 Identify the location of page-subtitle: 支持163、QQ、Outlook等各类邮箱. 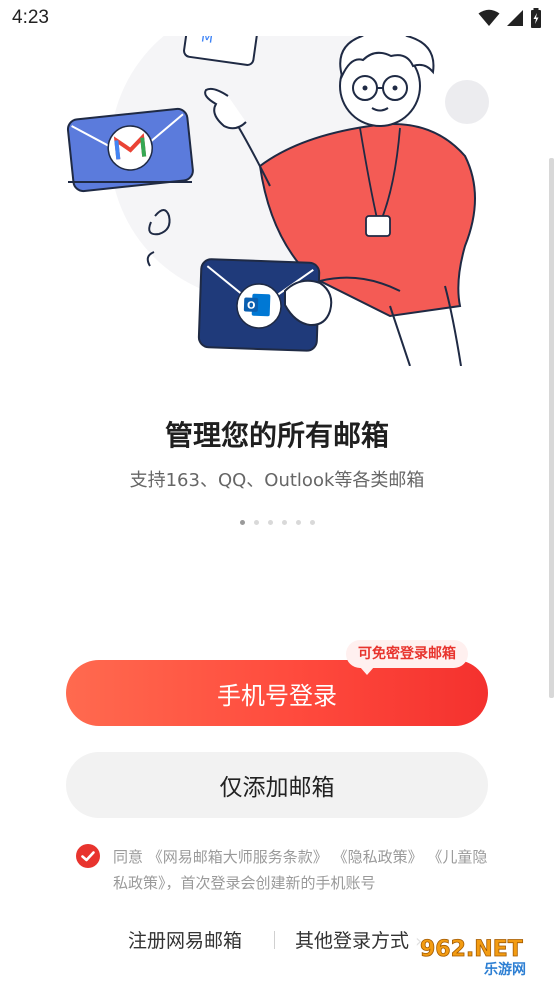
(277, 480).